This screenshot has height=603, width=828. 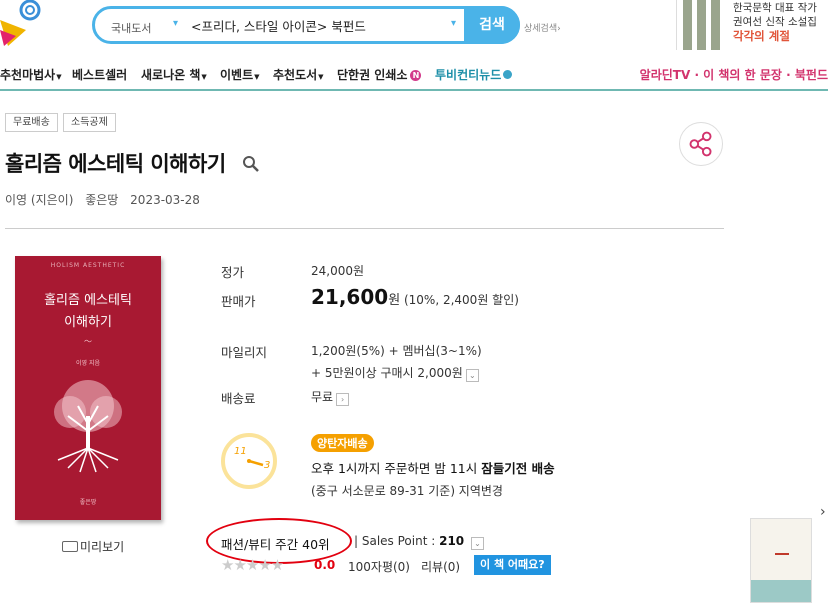 I want to click on search-bar: 국내도서 ▾ ▾ 검색, so click(x=306, y=25).